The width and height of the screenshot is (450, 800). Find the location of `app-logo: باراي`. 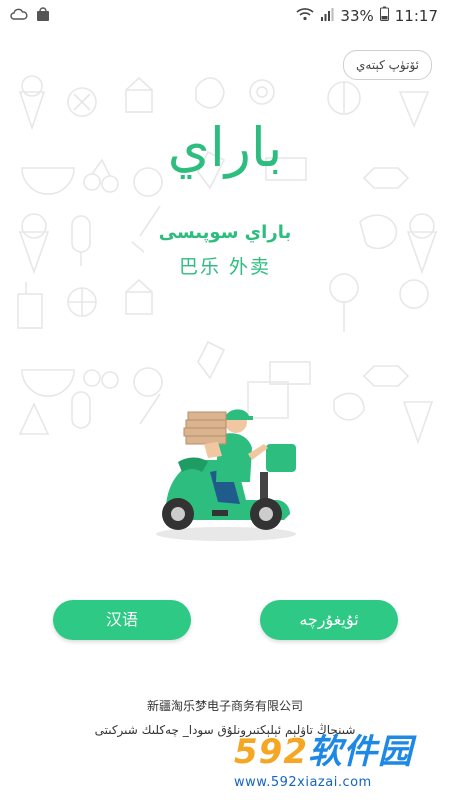

app-logo: باراي is located at coordinates (225, 148).